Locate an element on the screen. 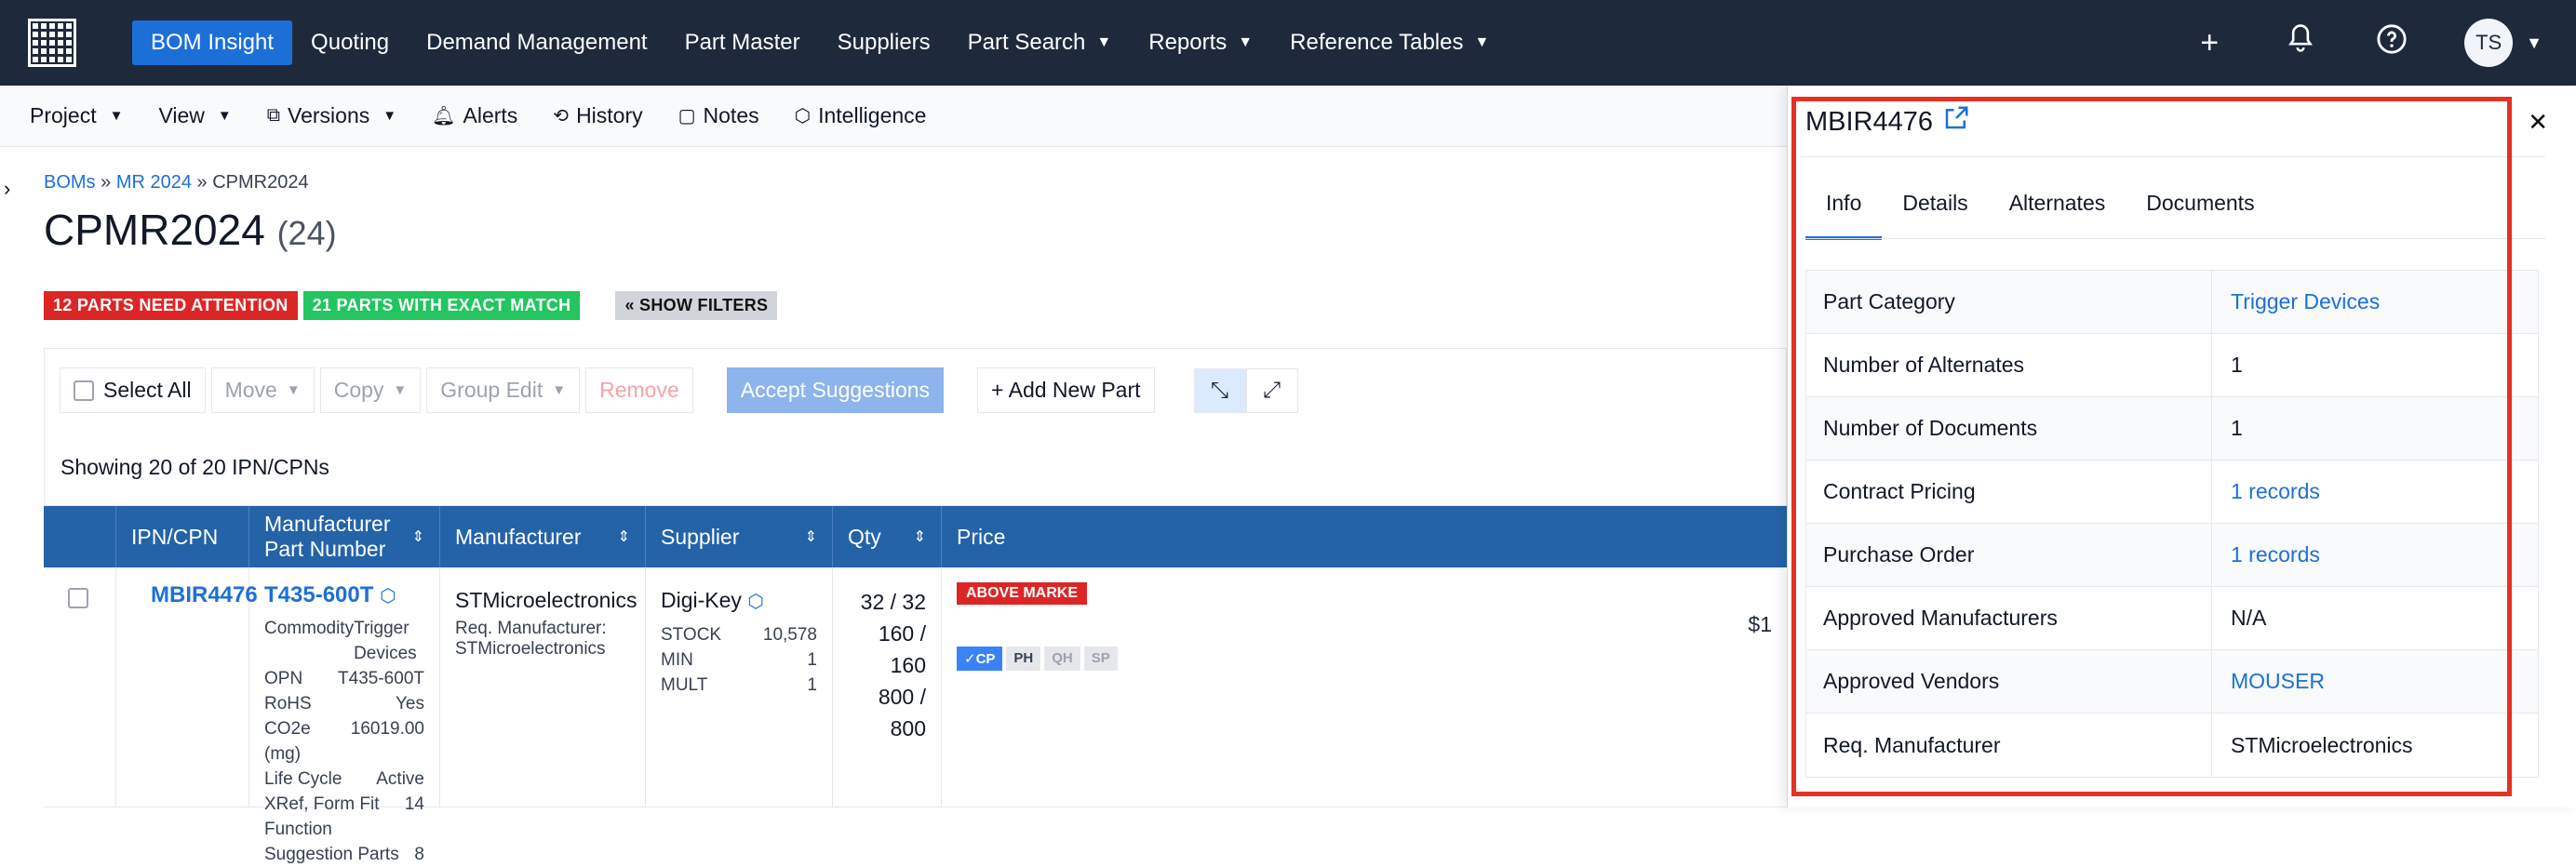 The height and width of the screenshot is (867, 2576). nav-item-part-master: Part Master is located at coordinates (742, 42).